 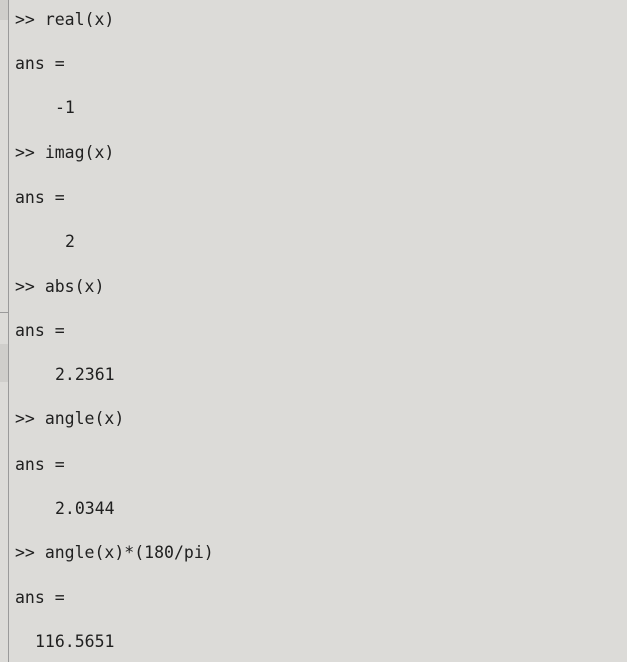 I want to click on command-line: >> imag(x), so click(x=64, y=153).